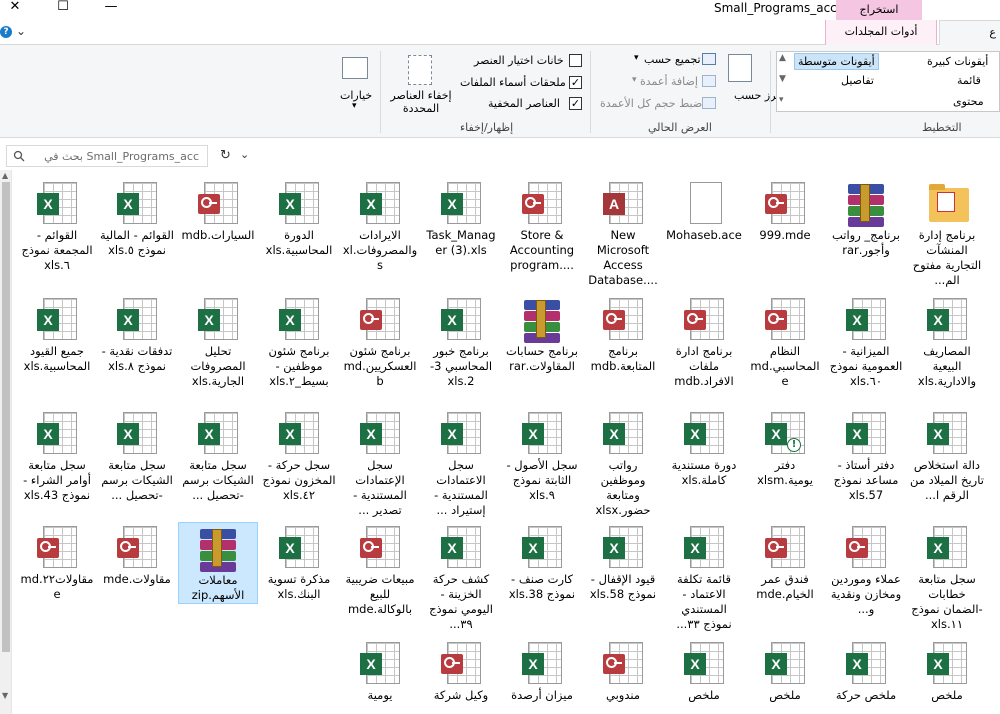 This screenshot has width=1000, height=714. Describe the element at coordinates (947, 577) in the screenshot. I see `file-item: X سجل متابعة خطابات -الضمان نموذج ١١.xls` at that location.